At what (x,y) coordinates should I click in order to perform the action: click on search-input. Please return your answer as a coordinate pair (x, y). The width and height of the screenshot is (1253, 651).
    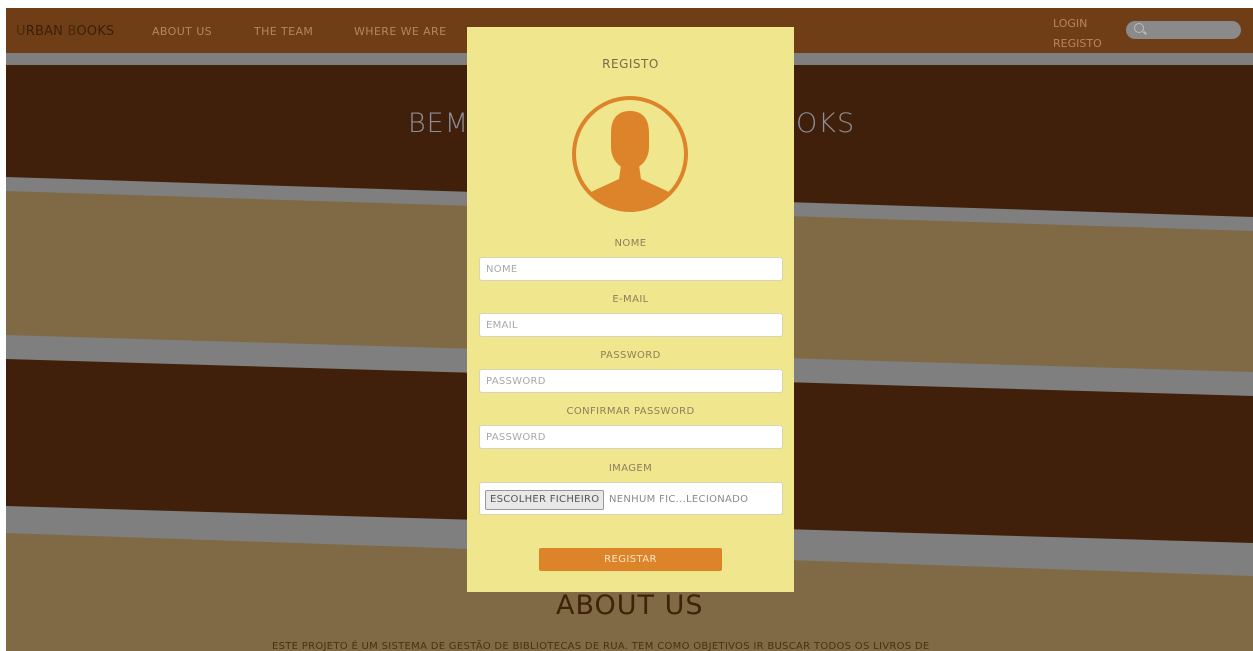
    Looking at the image, I should click on (1183, 30).